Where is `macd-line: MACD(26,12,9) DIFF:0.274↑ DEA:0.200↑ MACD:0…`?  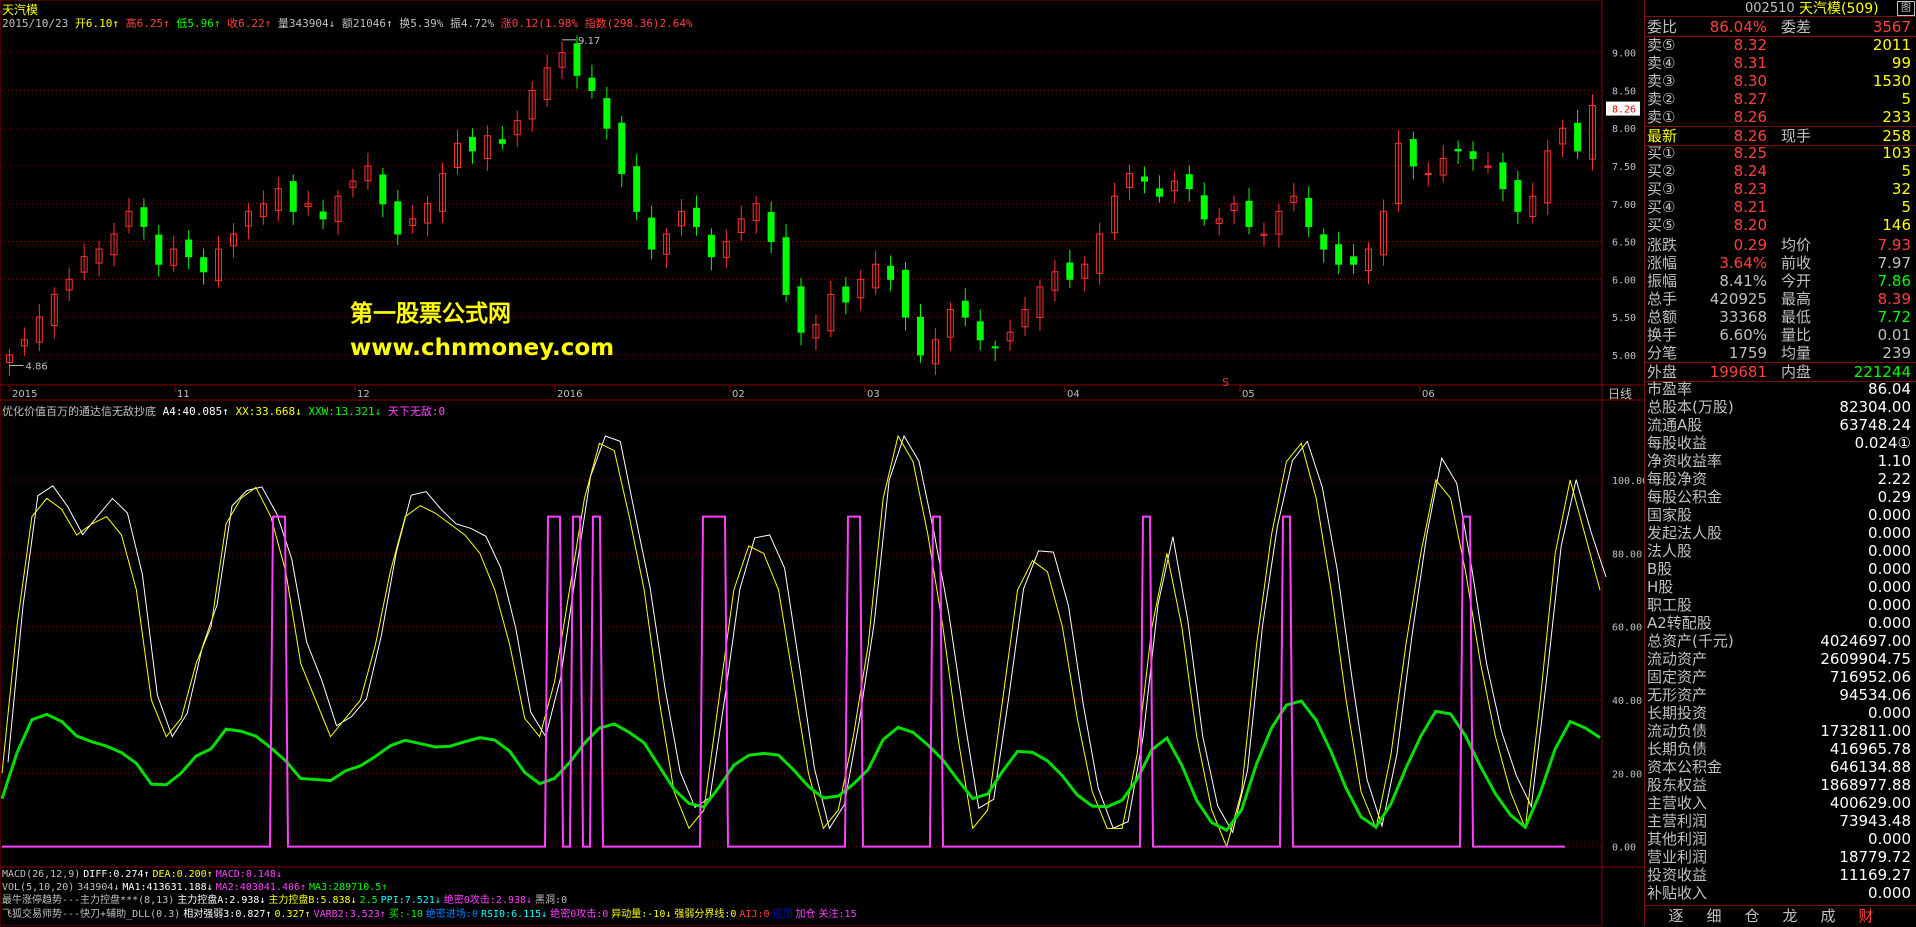
macd-line: MACD(26,12,9) DIFF:0.274↑ DEA:0.200↑ MACD:0… is located at coordinates (143, 875).